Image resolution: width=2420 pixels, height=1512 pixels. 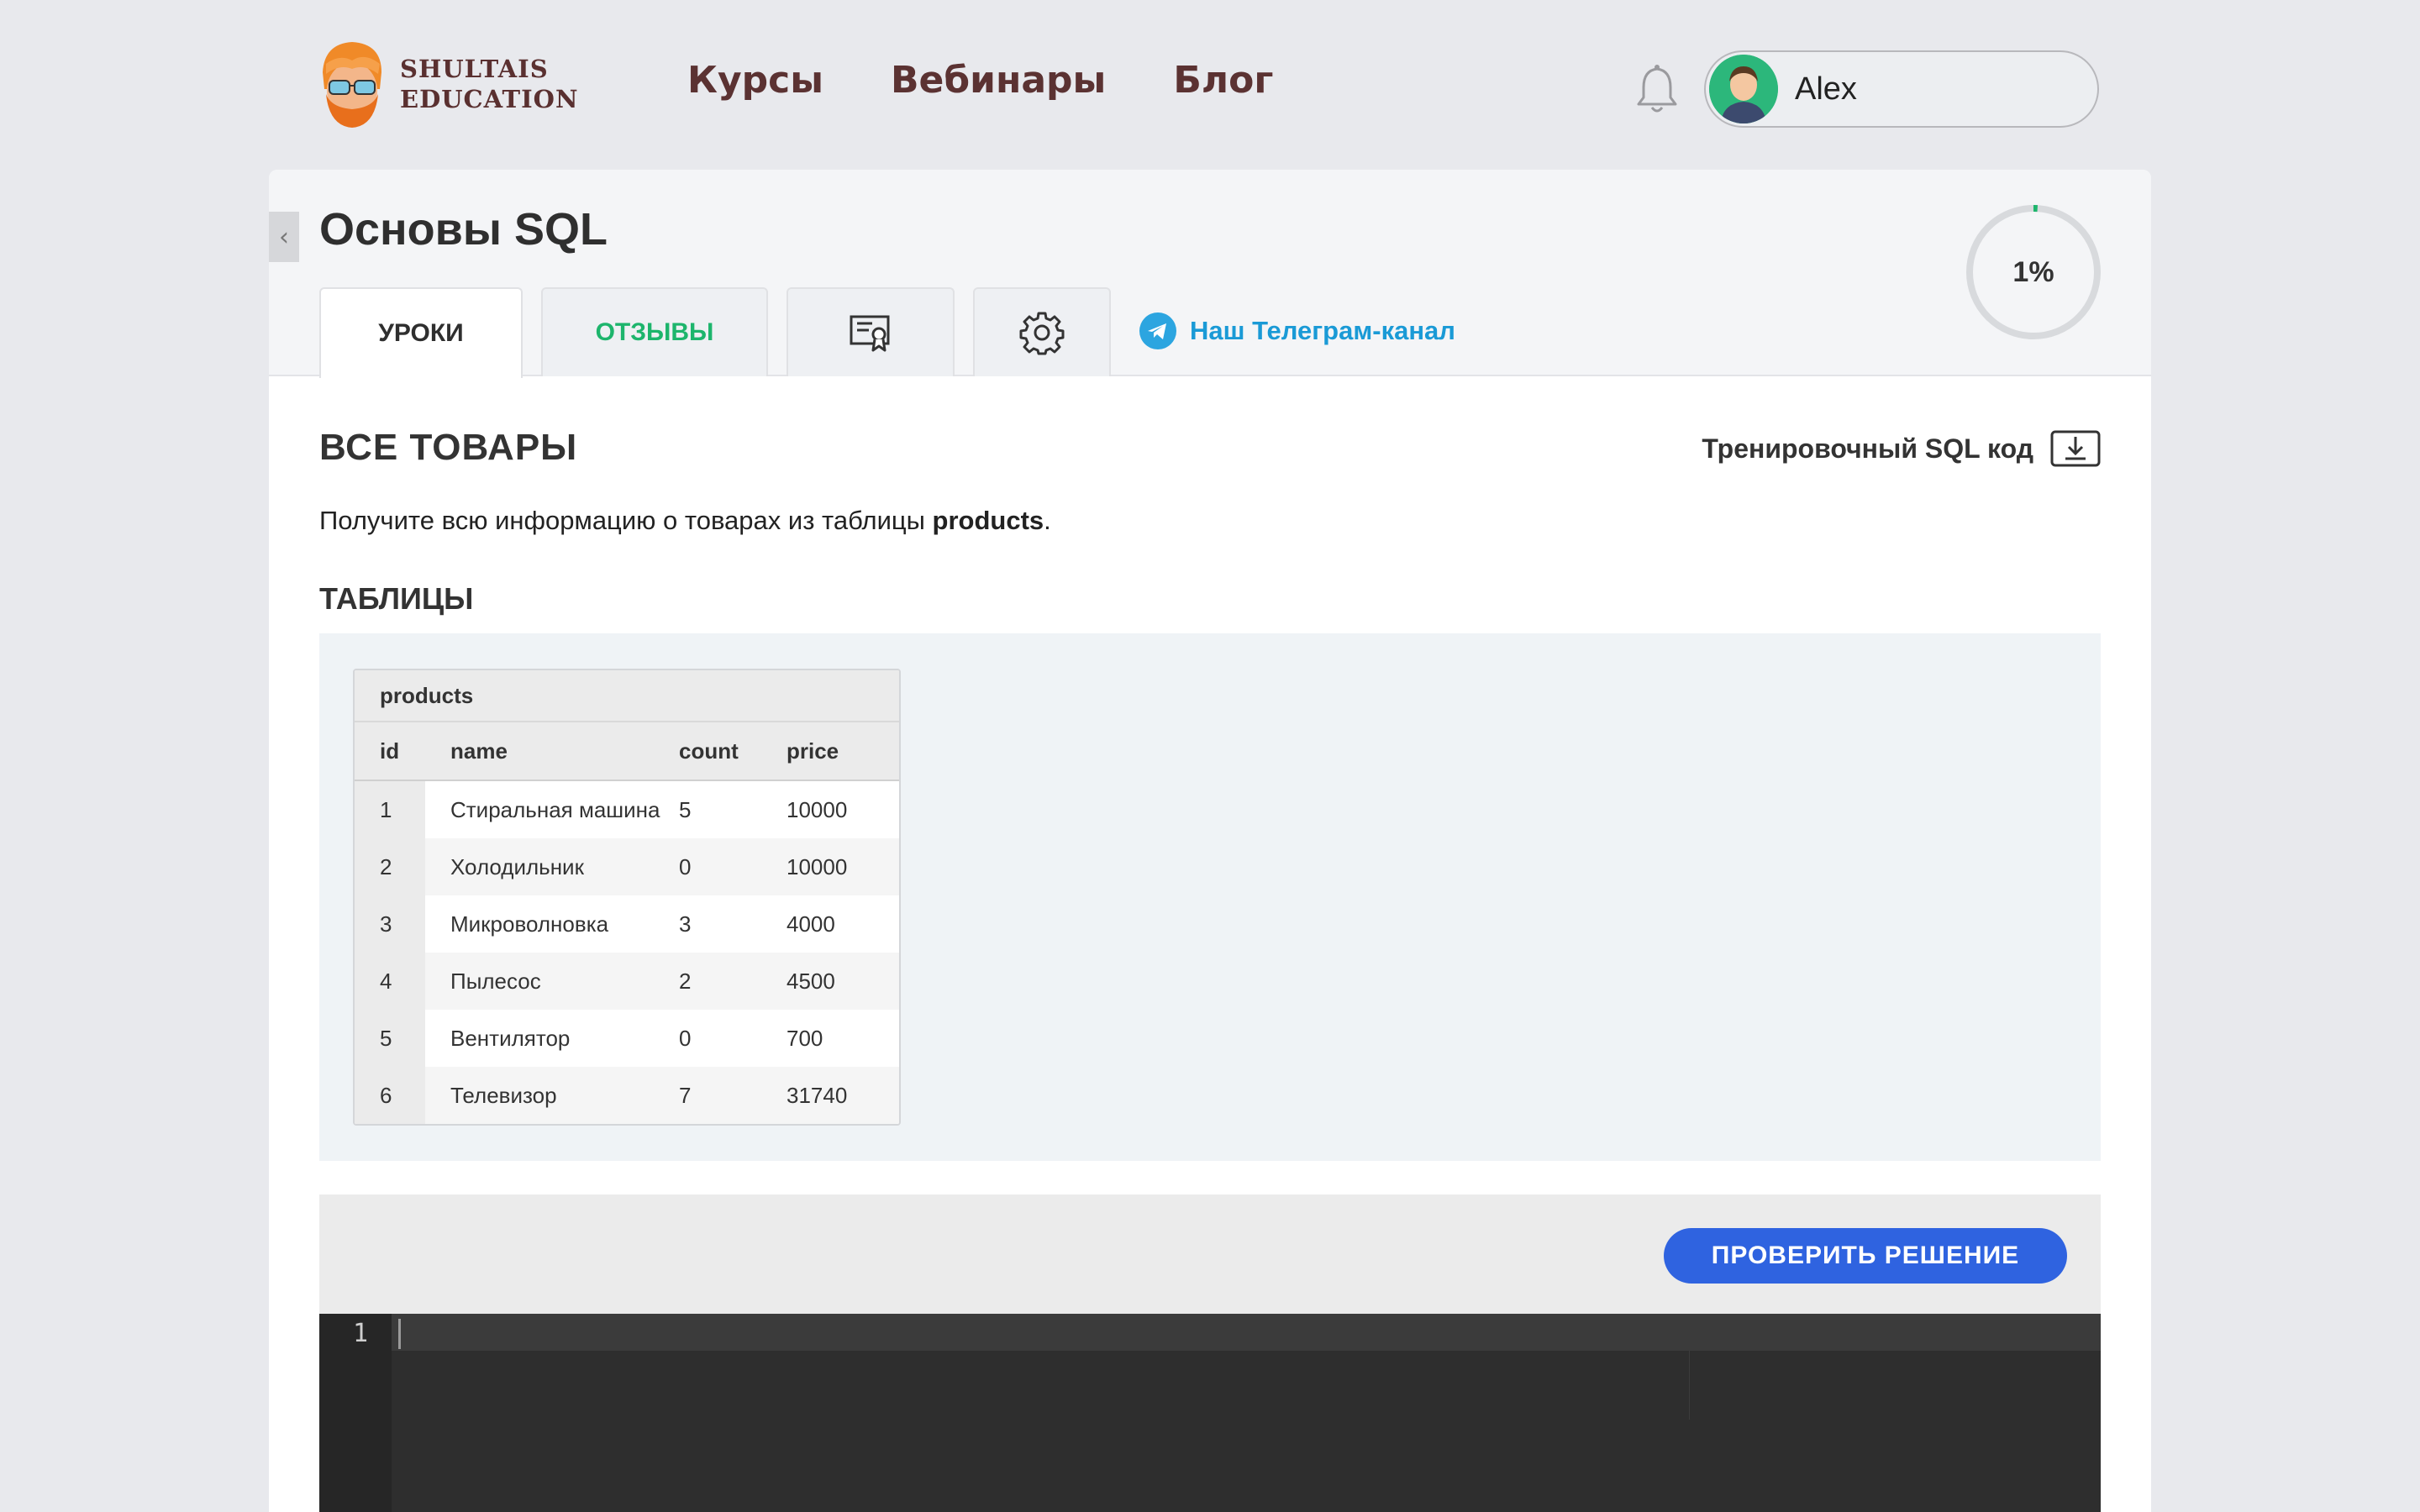 I want to click on table-name: products, so click(x=627, y=696).